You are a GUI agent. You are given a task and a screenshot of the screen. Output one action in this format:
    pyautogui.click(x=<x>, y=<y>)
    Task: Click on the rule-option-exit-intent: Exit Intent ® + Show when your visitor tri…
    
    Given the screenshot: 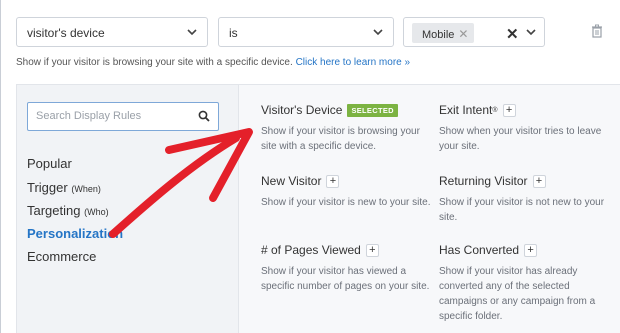 What is the action you would take?
    pyautogui.click(x=524, y=128)
    